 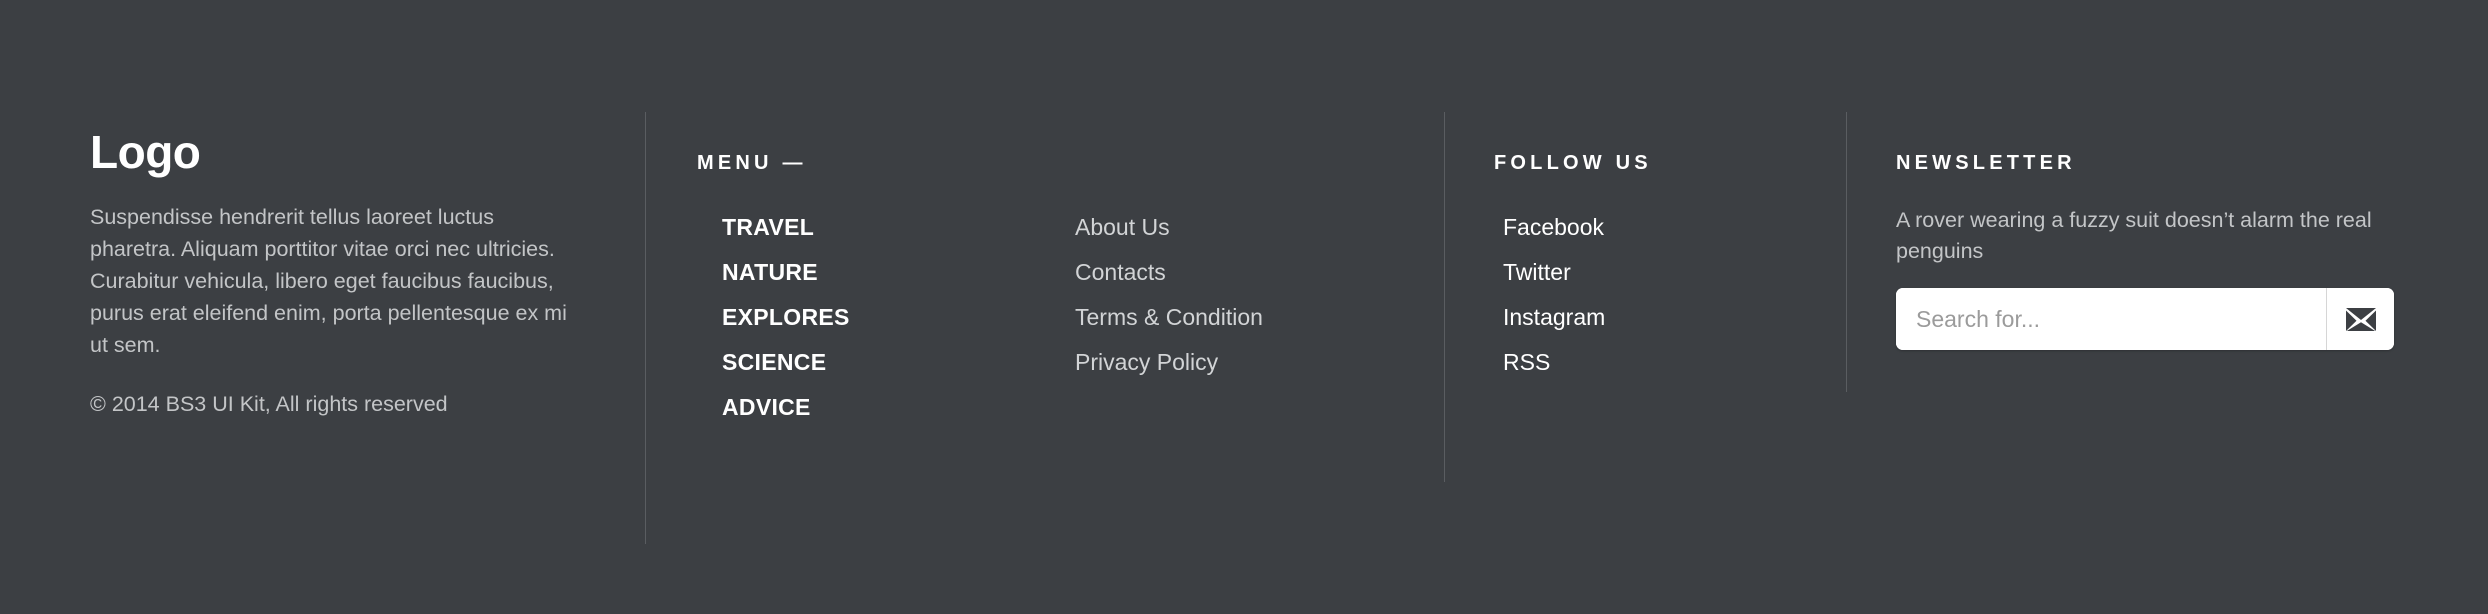 I want to click on menu-link-science: SCIENCE, so click(x=869, y=362).